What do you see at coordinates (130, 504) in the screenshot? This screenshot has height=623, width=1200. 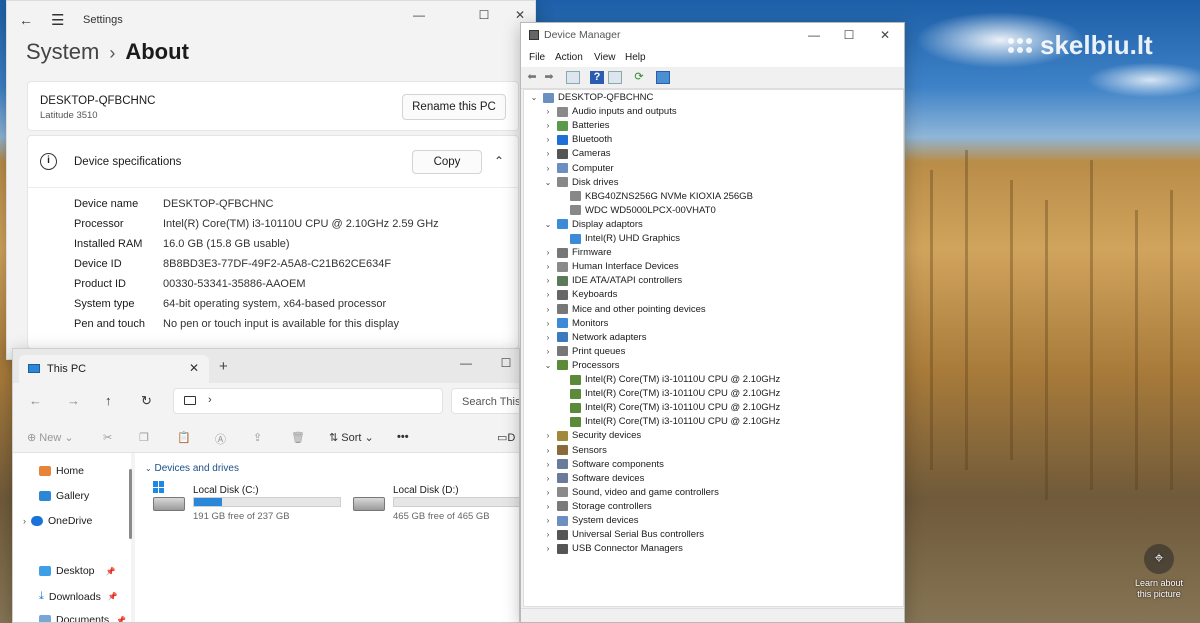 I see `navigation-scrollbar` at bounding box center [130, 504].